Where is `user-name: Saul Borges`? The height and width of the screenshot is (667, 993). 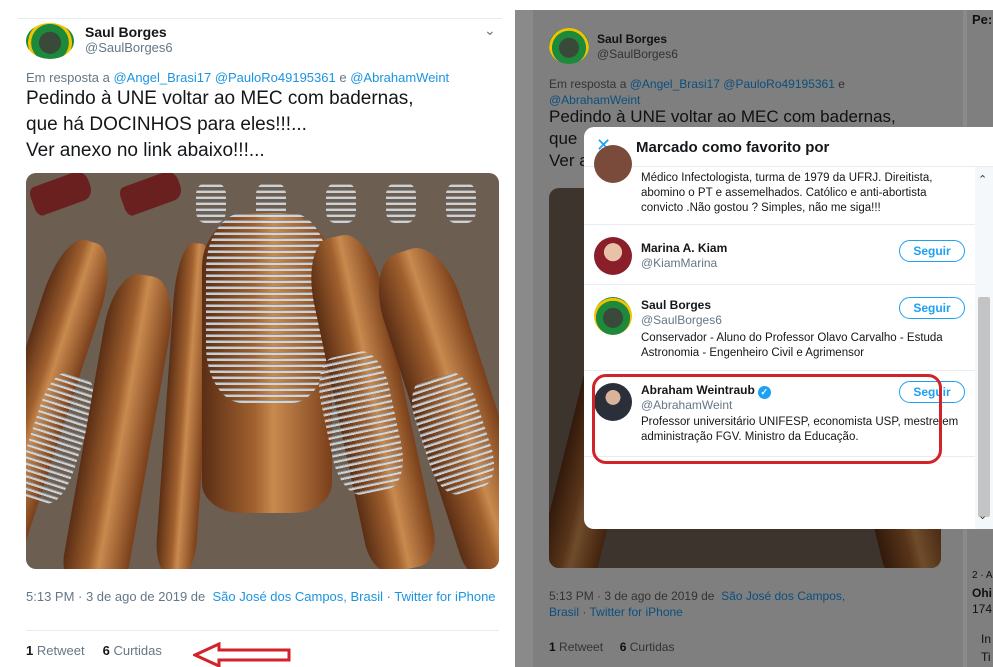 user-name: Saul Borges is located at coordinates (676, 305).